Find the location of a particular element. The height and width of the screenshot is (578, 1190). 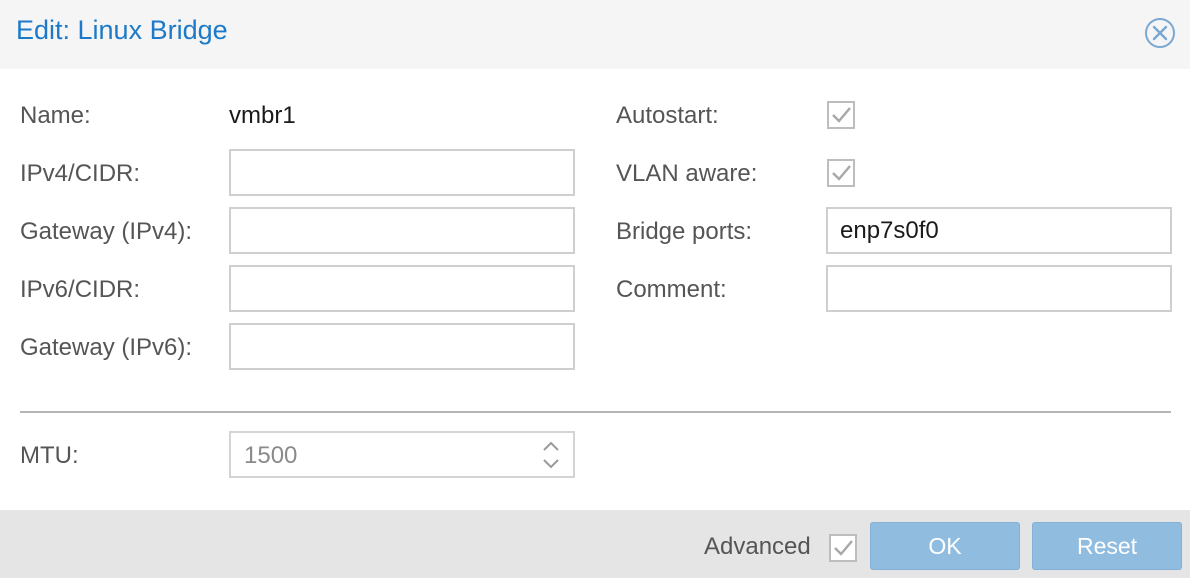

autostart-checkbox is located at coordinates (841, 115).